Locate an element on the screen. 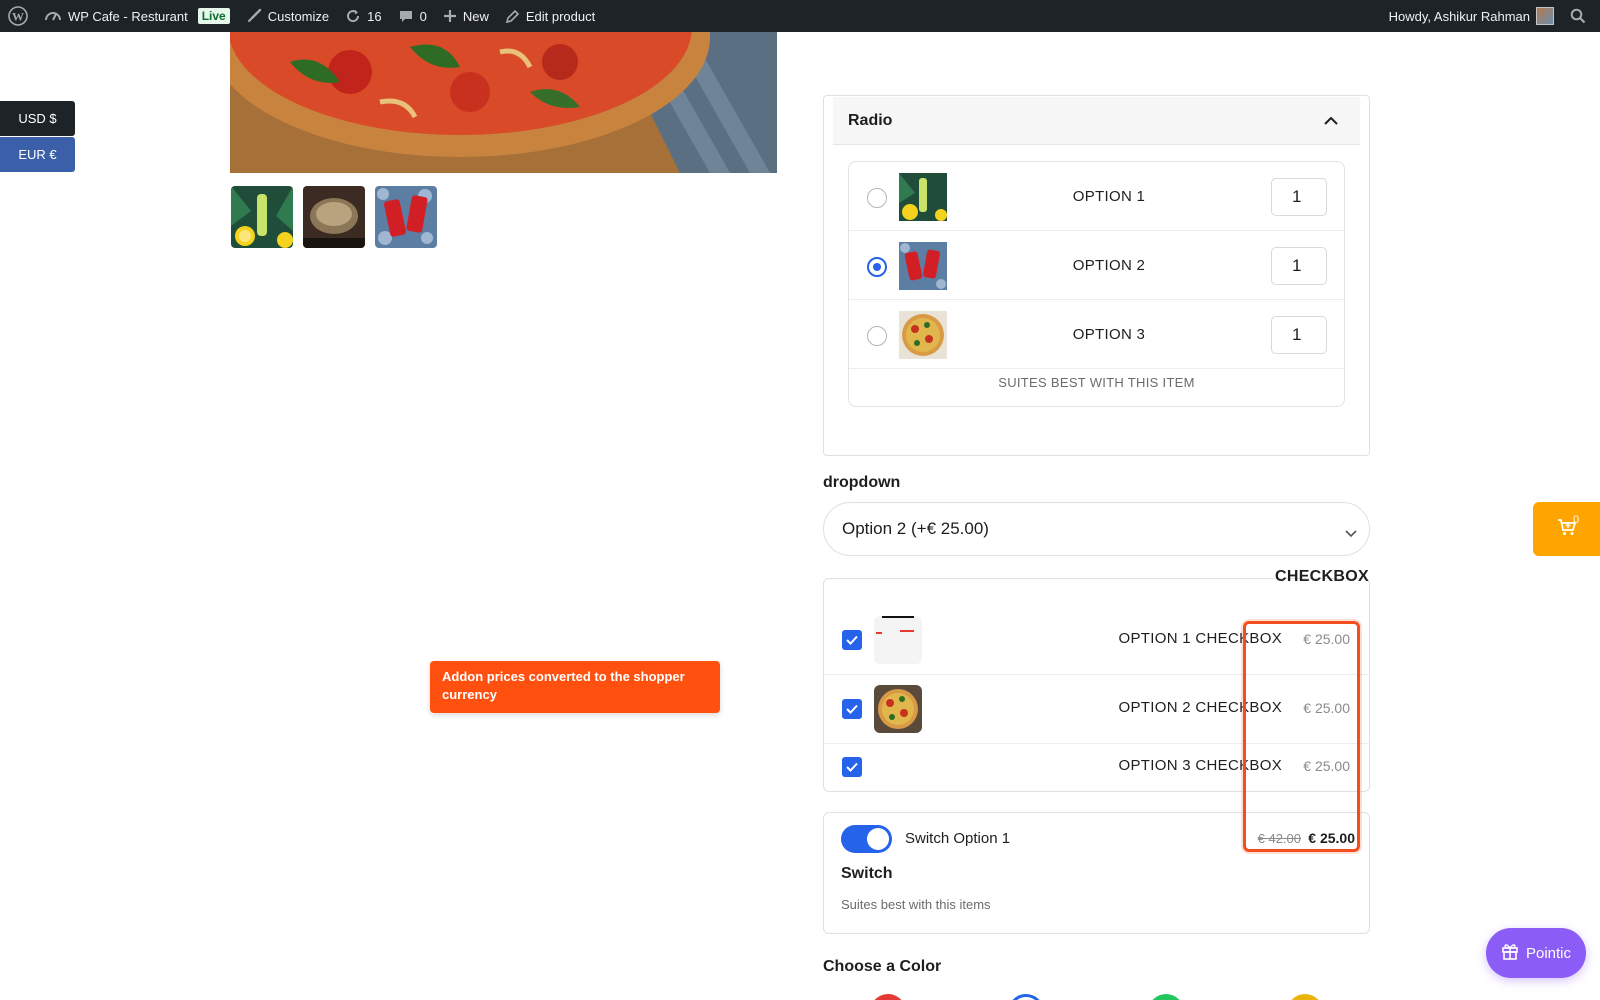 The height and width of the screenshot is (1000, 1600). edit-product-link: Edit product is located at coordinates (550, 16).